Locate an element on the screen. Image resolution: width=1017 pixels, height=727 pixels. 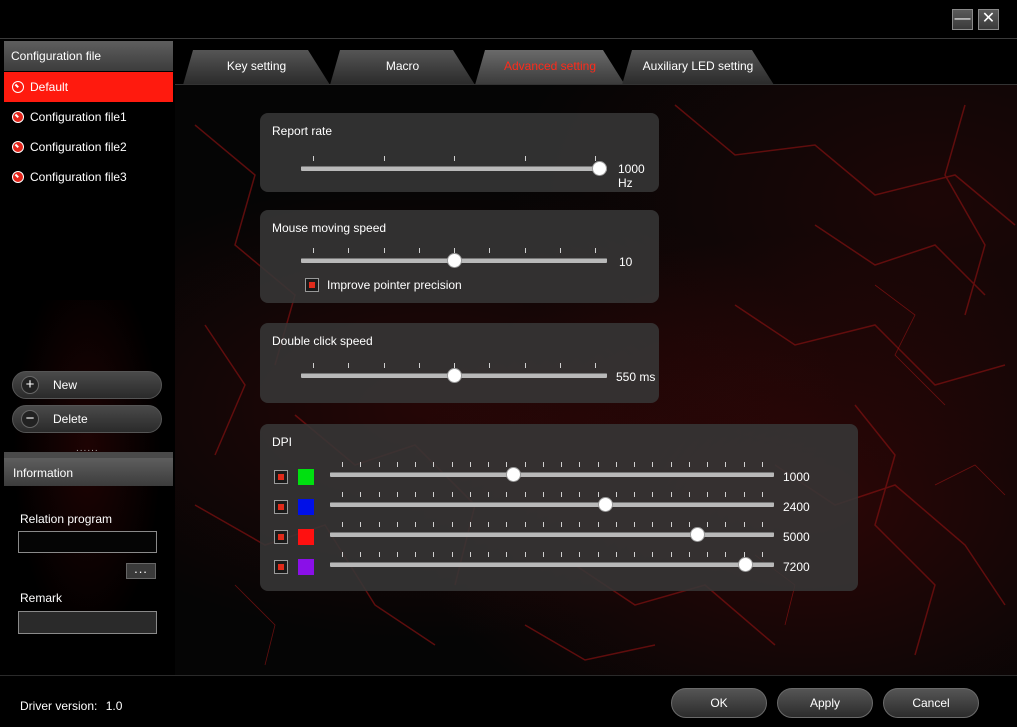
dpi-level-2-color is located at coordinates (306, 507).